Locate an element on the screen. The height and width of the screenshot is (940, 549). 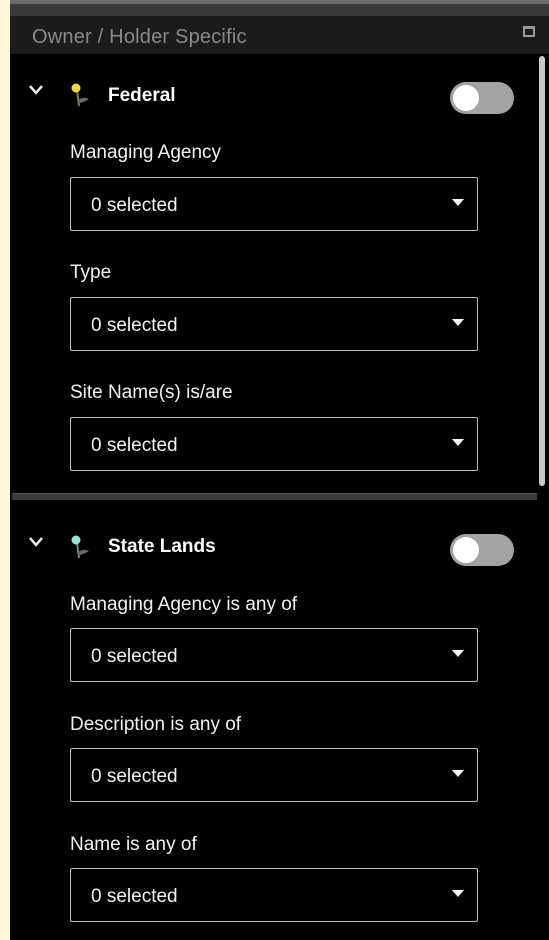
state-lands-toggle is located at coordinates (482, 550).